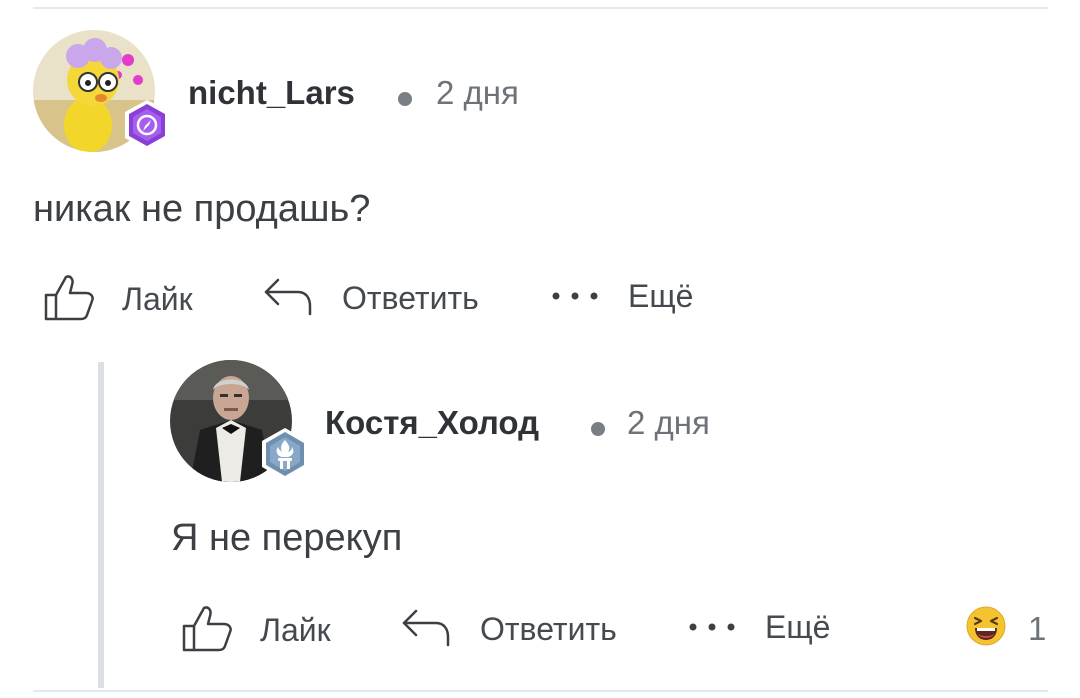 The width and height of the screenshot is (1080, 698). I want to click on username: Костя_Холод, so click(432, 423).